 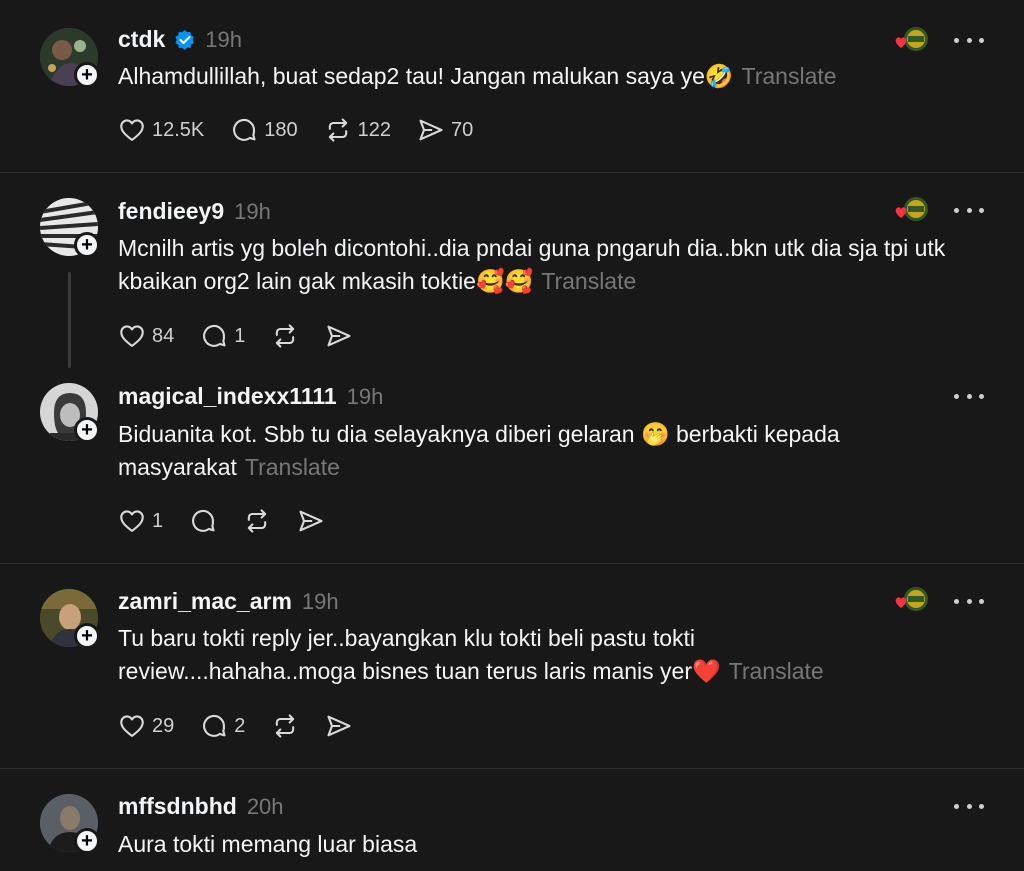 I want to click on post-actions: 1, so click(x=234, y=521).